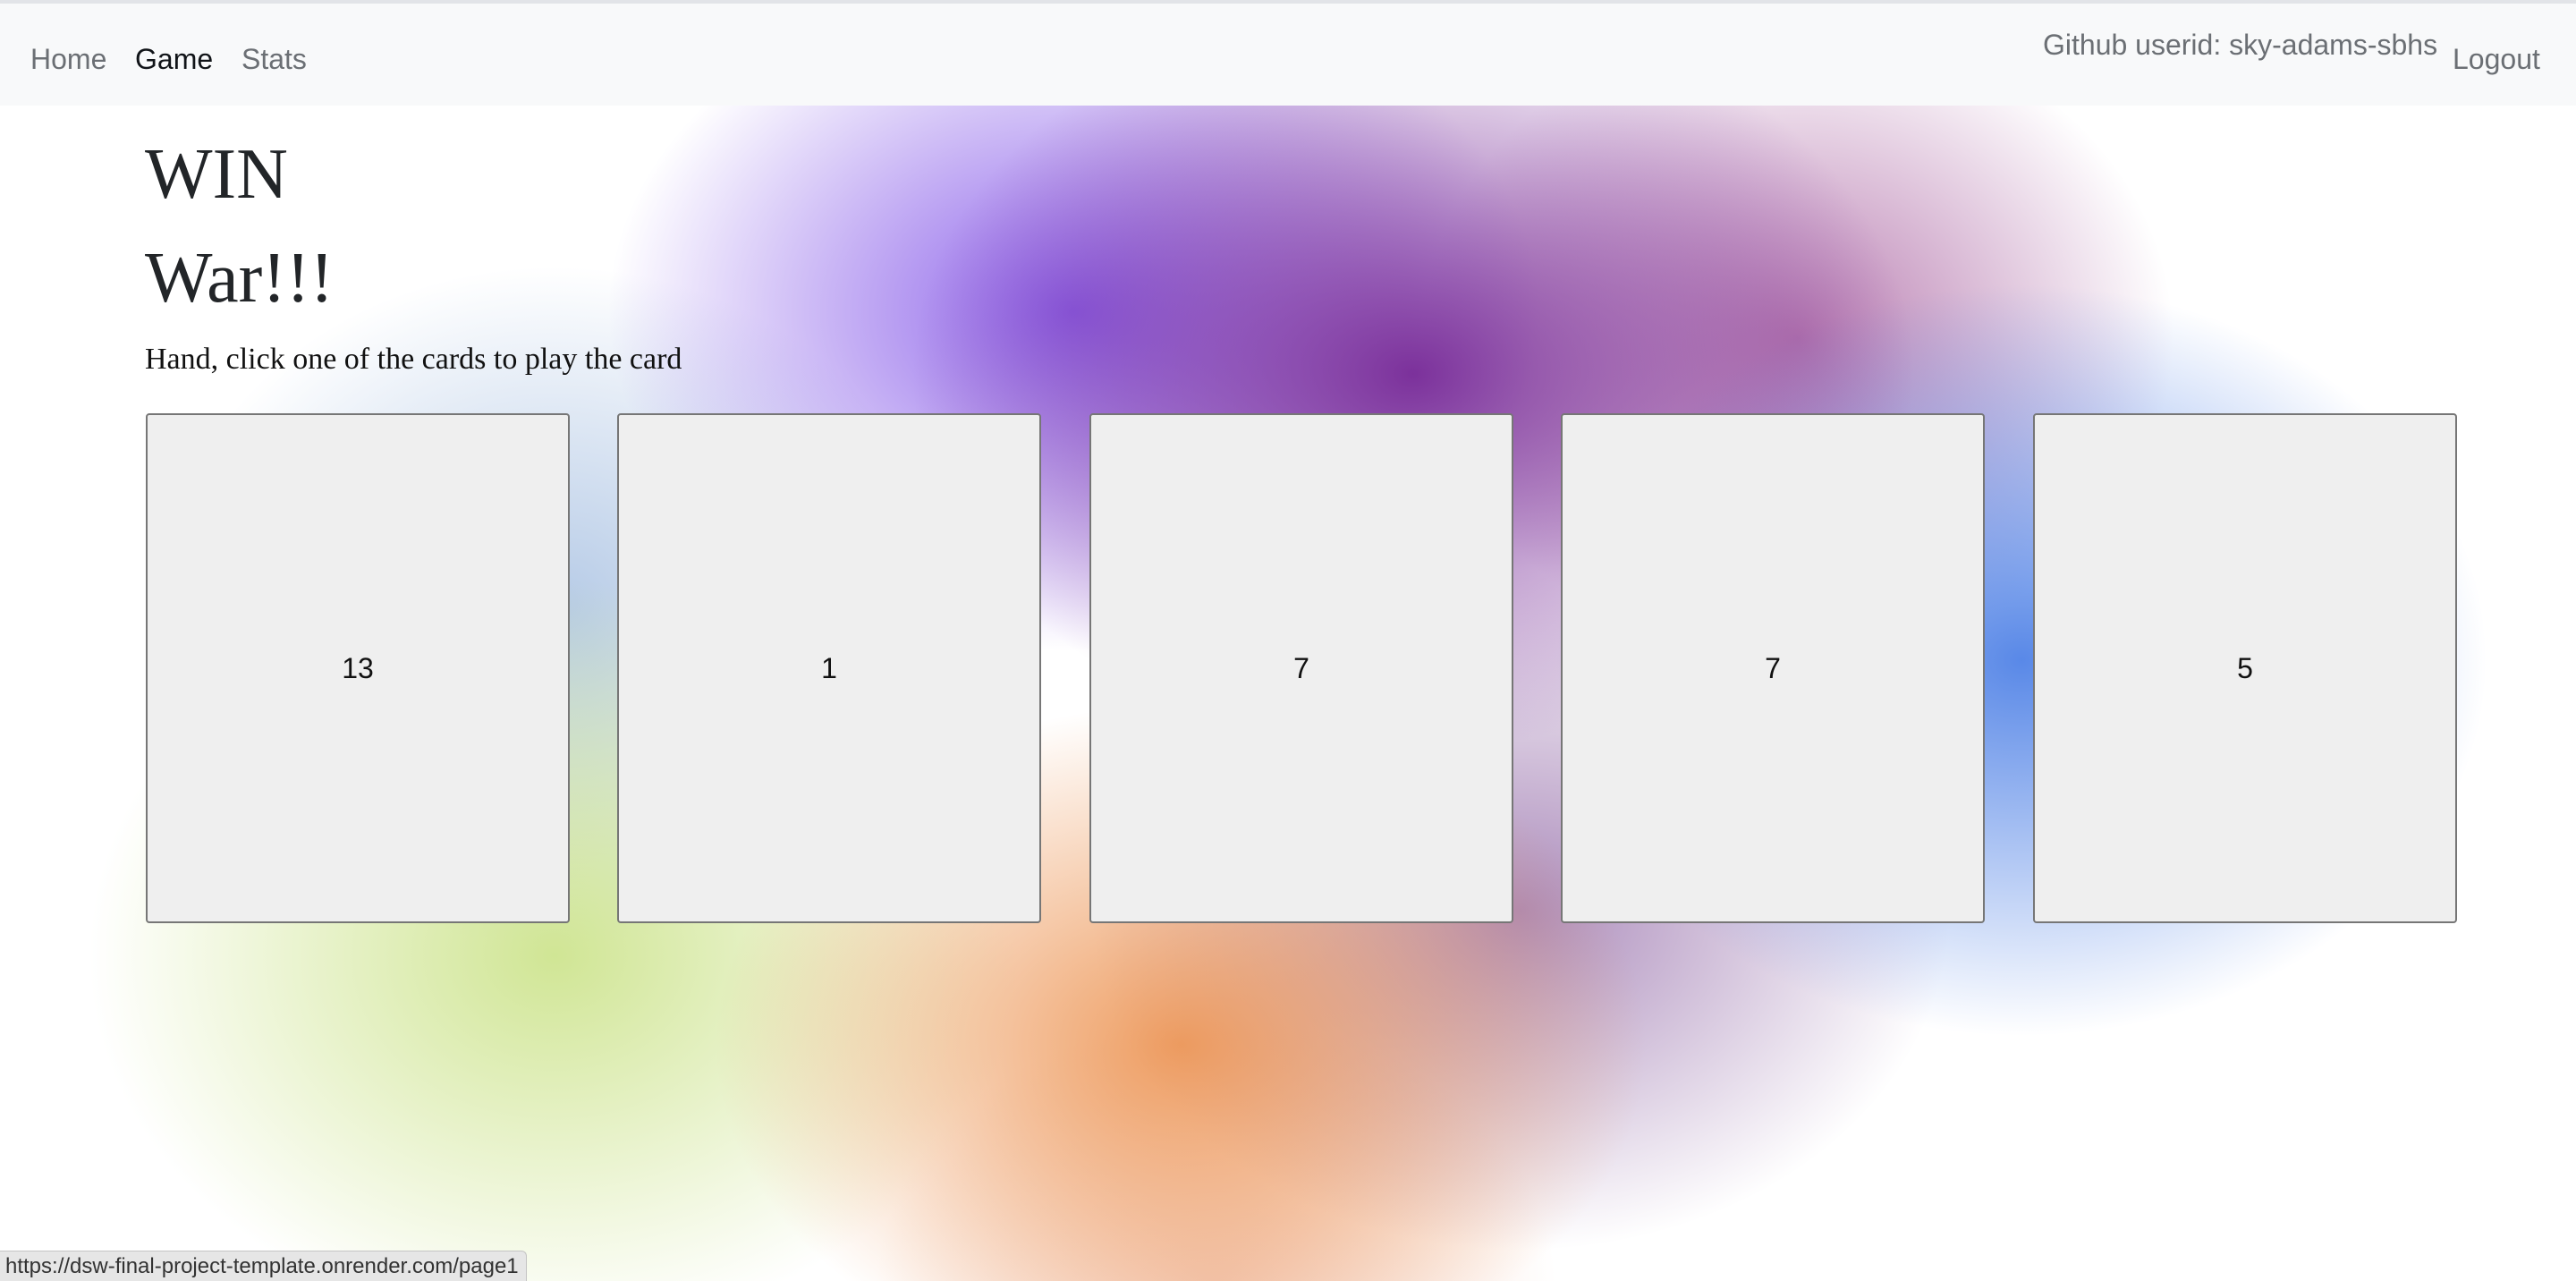  I want to click on game-title: War!!!, so click(240, 278).